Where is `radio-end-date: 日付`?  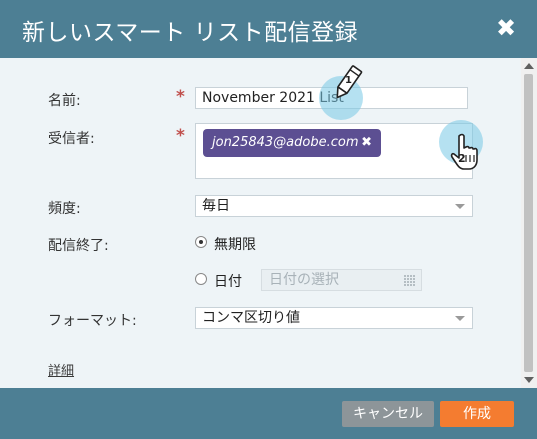
radio-end-date: 日付 is located at coordinates (225, 280).